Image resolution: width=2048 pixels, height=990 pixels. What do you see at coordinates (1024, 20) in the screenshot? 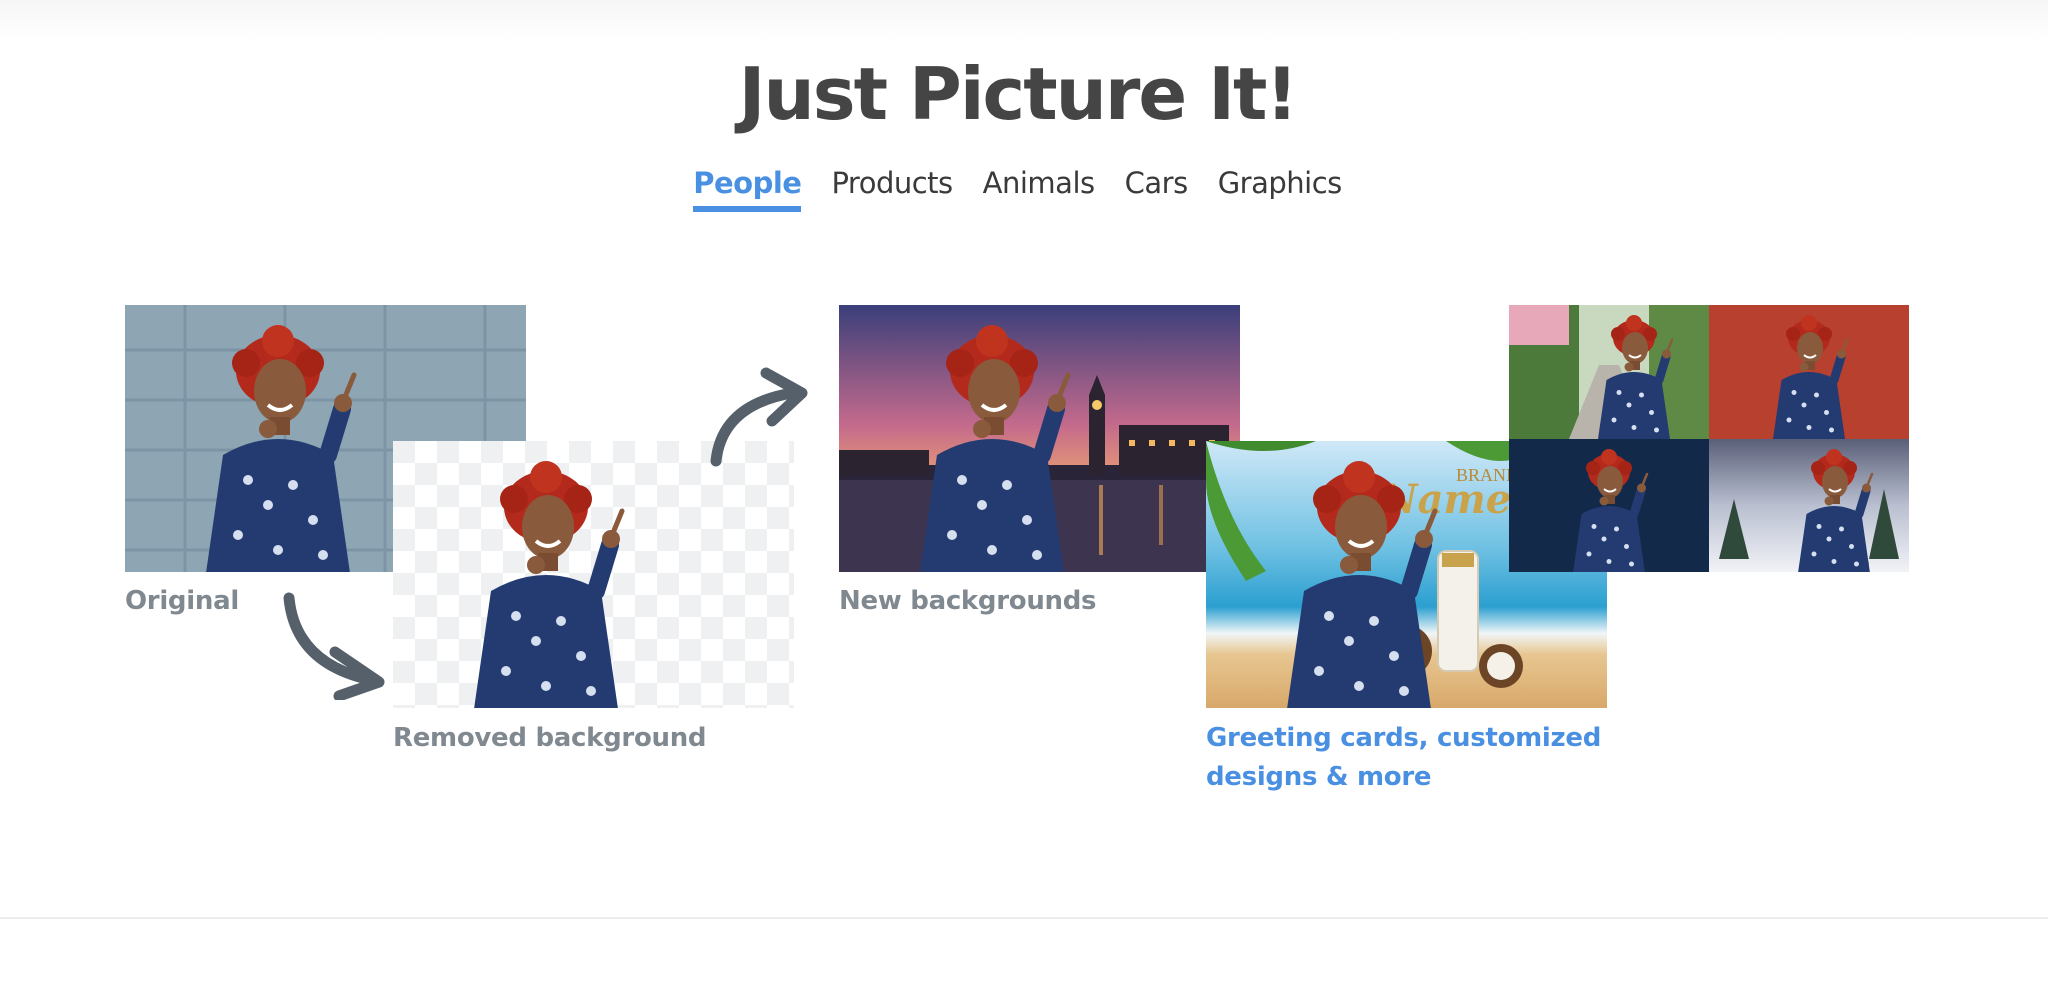
I see `top-band` at bounding box center [1024, 20].